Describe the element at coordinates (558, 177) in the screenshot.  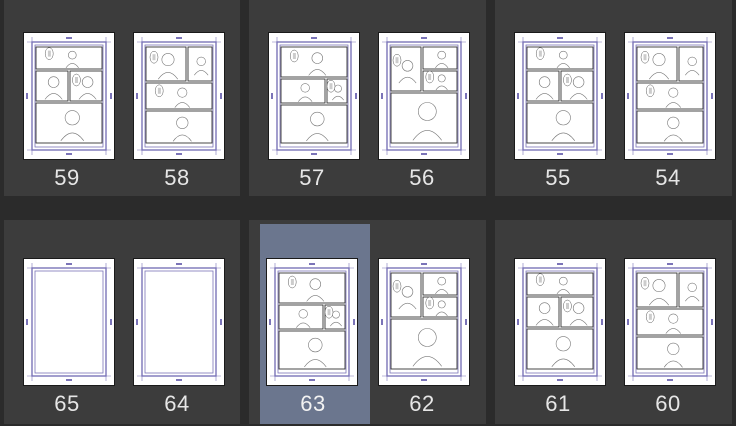
I see `page-number: 55` at that location.